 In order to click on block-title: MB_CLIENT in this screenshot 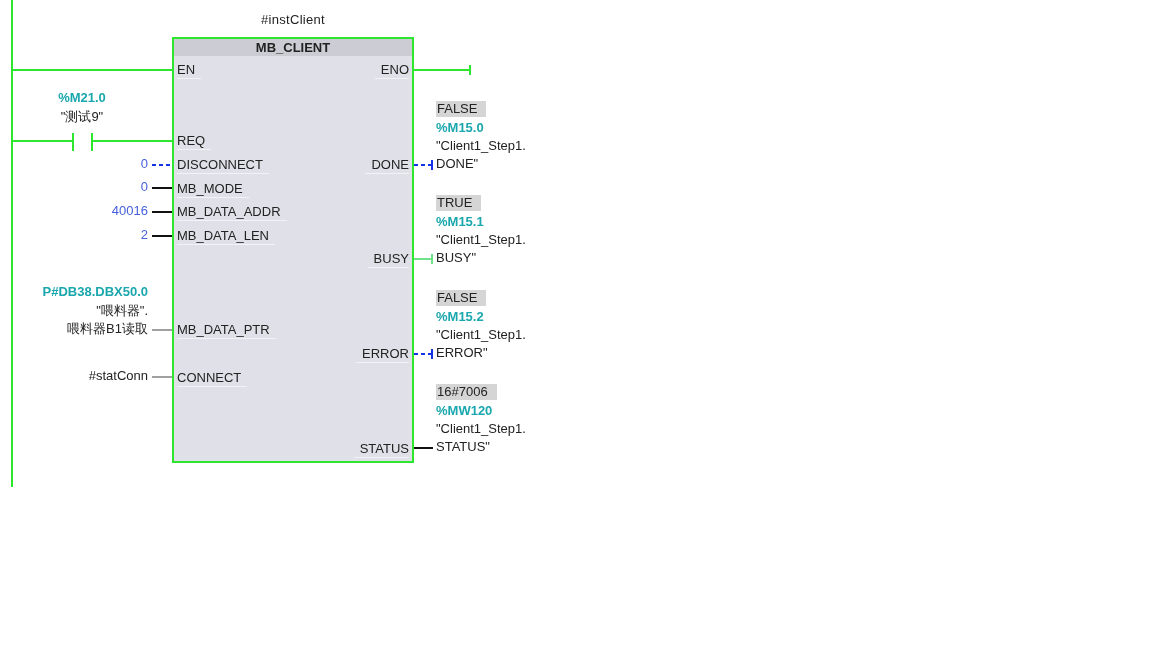, I will do `click(293, 47)`.